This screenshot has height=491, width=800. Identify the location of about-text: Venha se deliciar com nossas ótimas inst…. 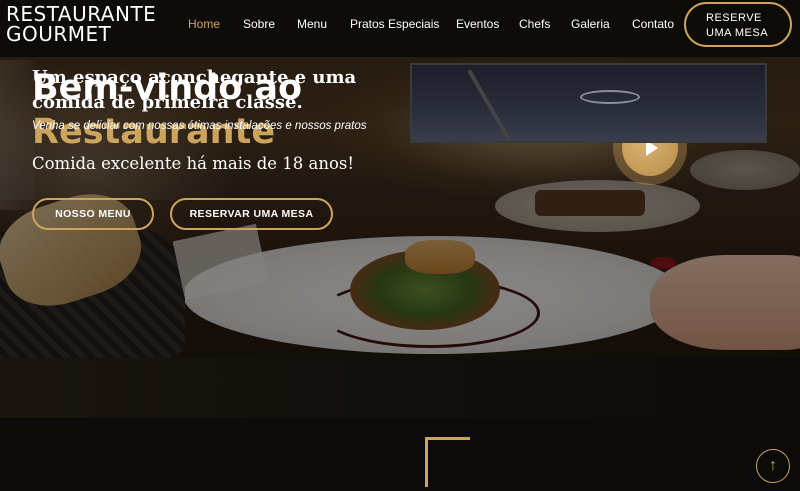
(199, 126).